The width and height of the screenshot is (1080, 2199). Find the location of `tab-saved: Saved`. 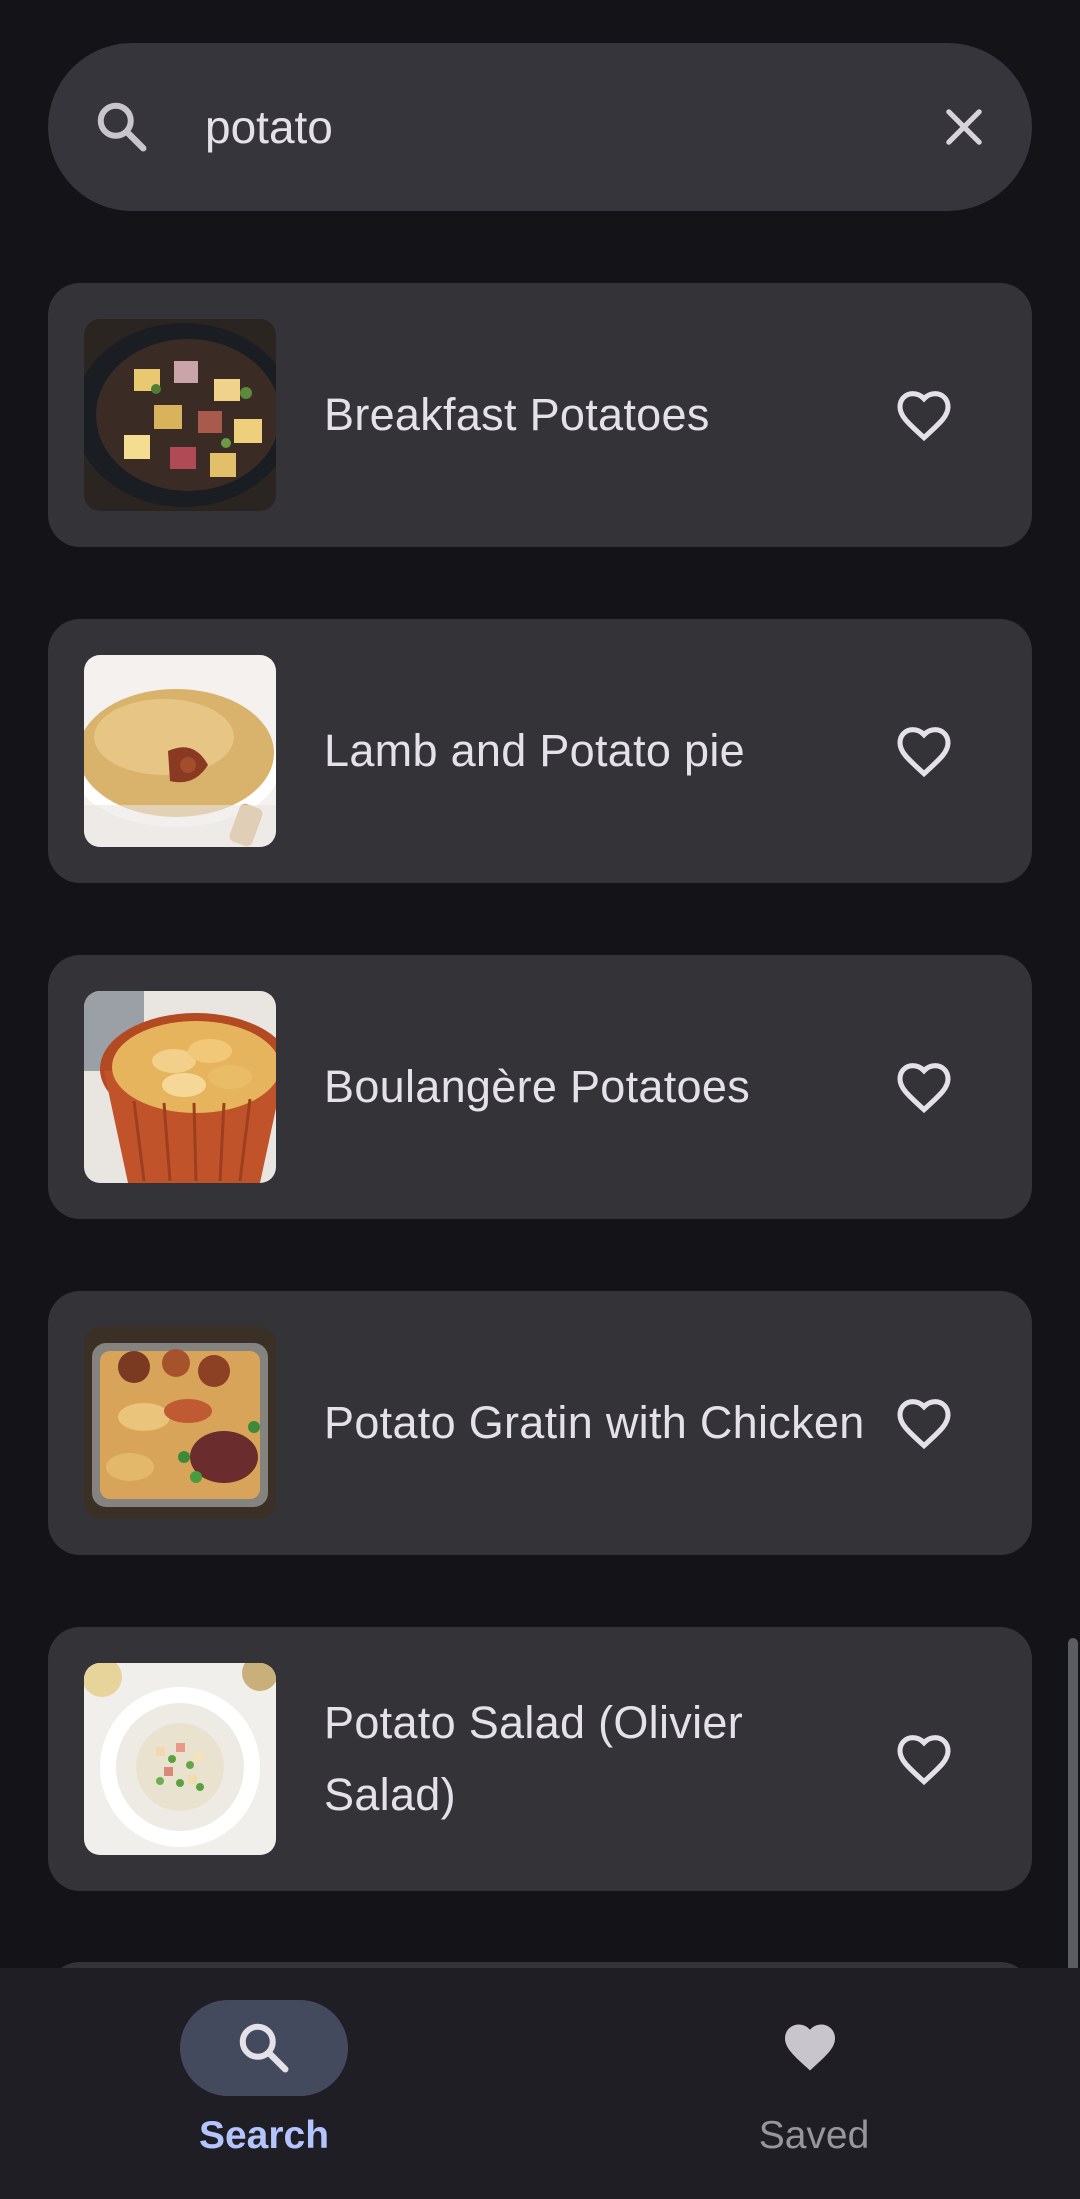

tab-saved: Saved is located at coordinates (810, 2083).